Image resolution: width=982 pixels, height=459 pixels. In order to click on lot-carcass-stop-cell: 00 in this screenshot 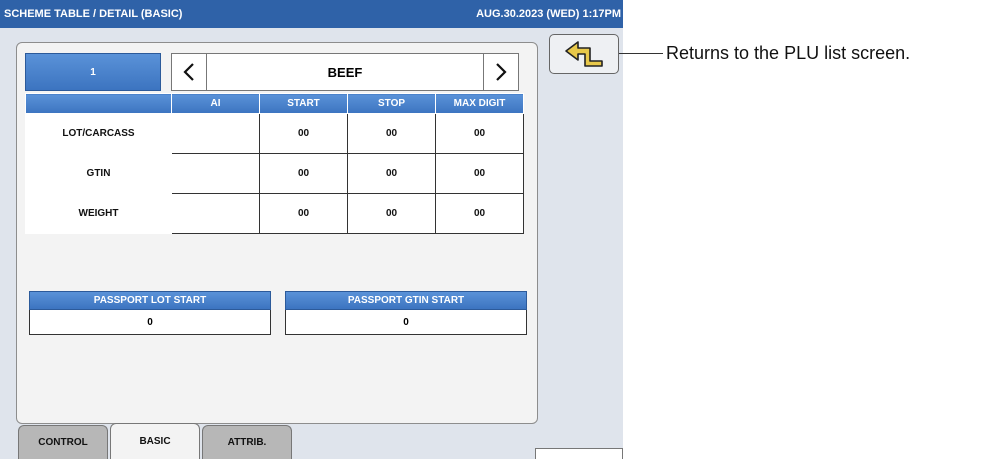, I will do `click(391, 133)`.